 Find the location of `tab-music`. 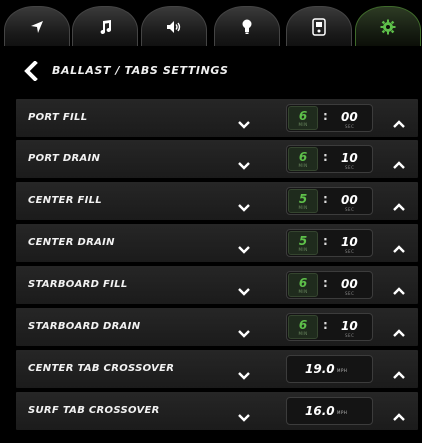

tab-music is located at coordinates (105, 26).